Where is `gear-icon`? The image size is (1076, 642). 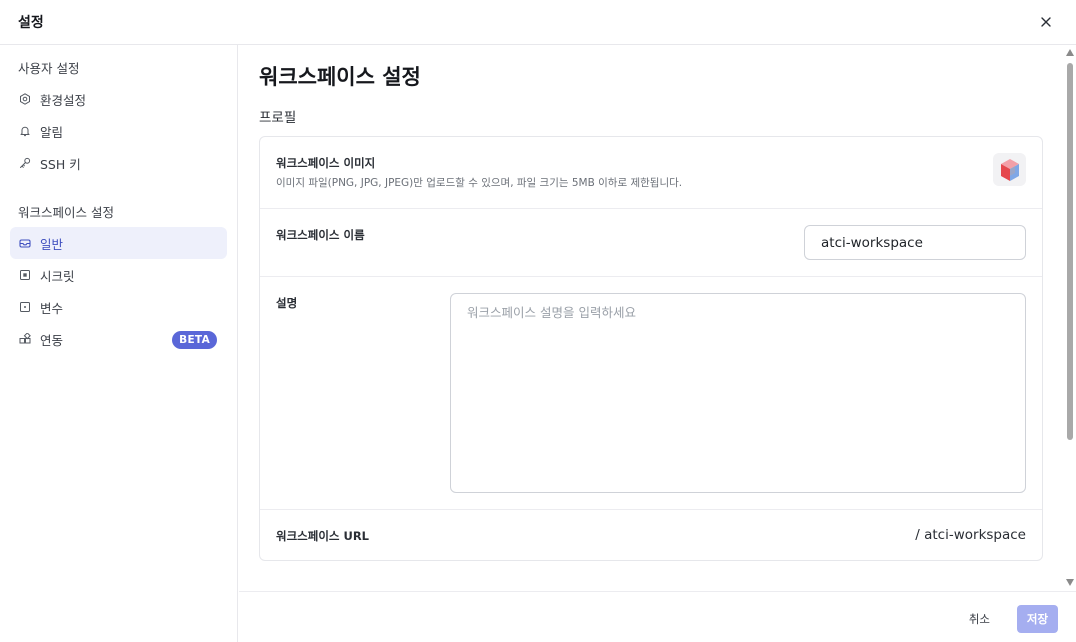 gear-icon is located at coordinates (25, 99).